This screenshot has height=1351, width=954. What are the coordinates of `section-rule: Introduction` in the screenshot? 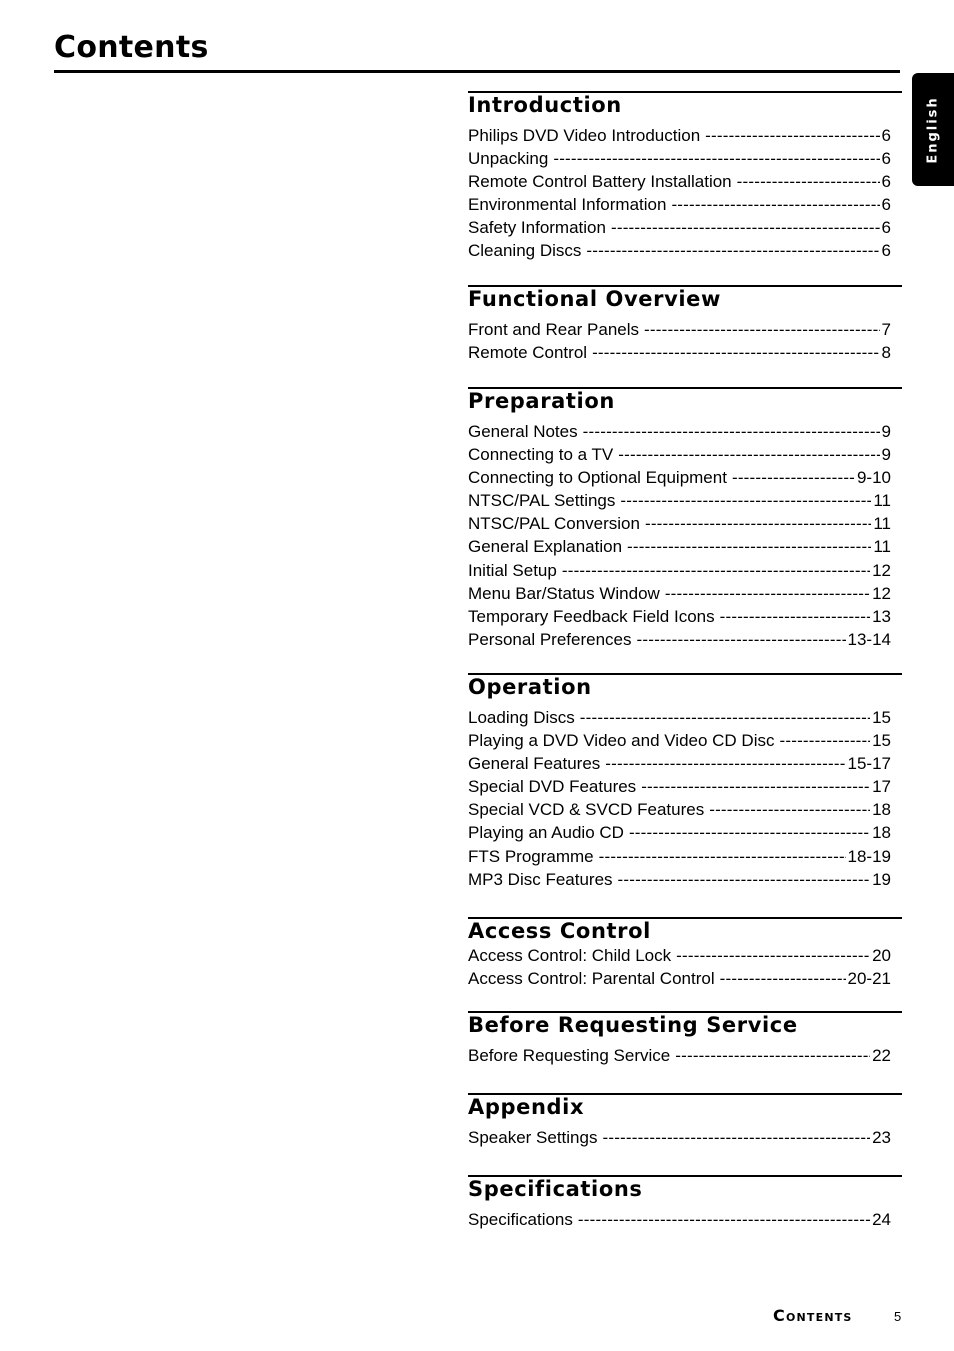 It's located at (685, 103).